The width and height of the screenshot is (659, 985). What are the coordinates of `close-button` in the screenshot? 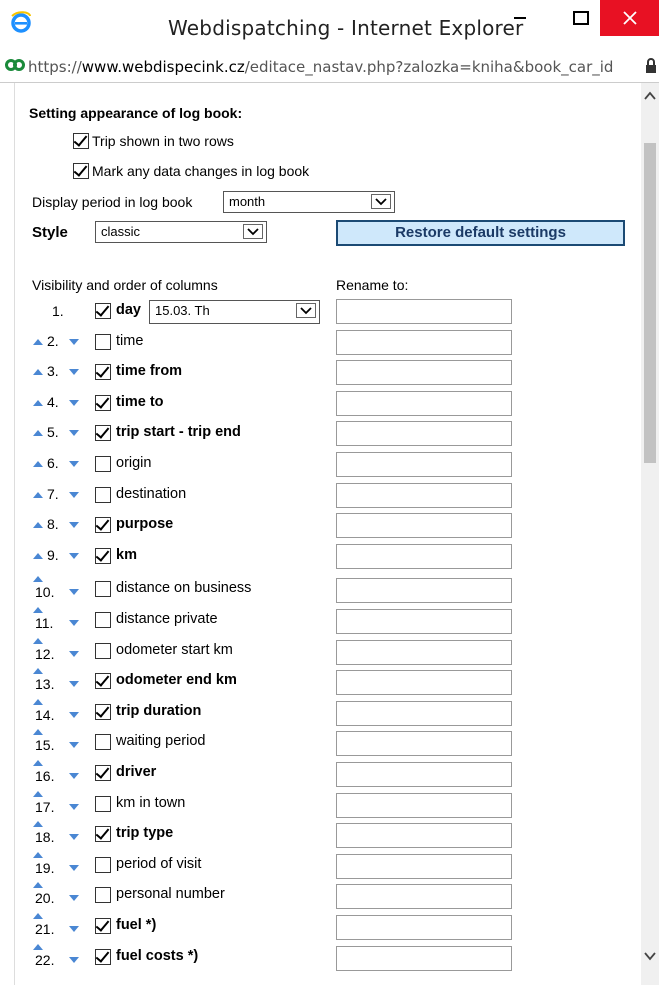 It's located at (629, 18).